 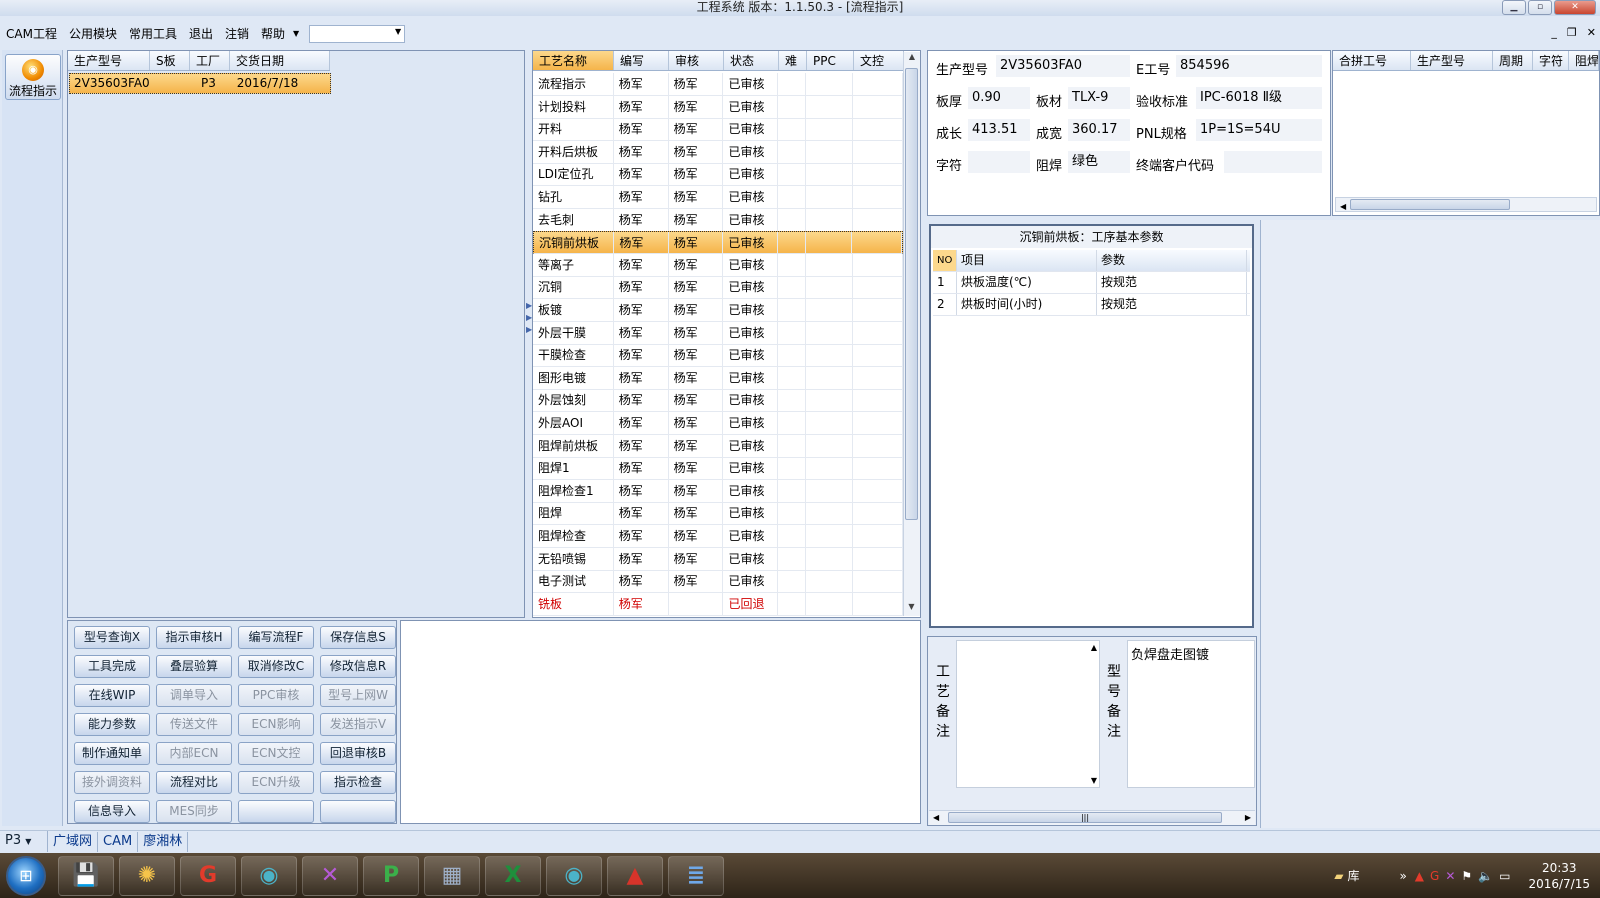 I want to click on pdf-app-icon: ▲, so click(x=635, y=875).